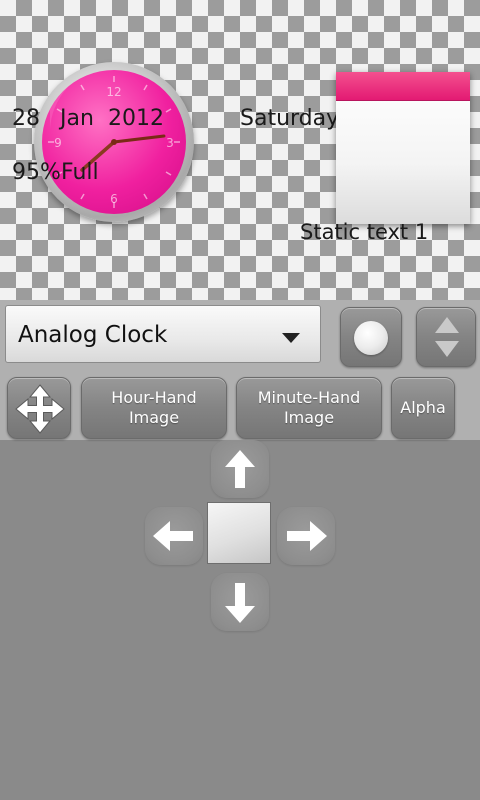 The height and width of the screenshot is (800, 480). I want to click on arrow-down-icon, so click(240, 603).